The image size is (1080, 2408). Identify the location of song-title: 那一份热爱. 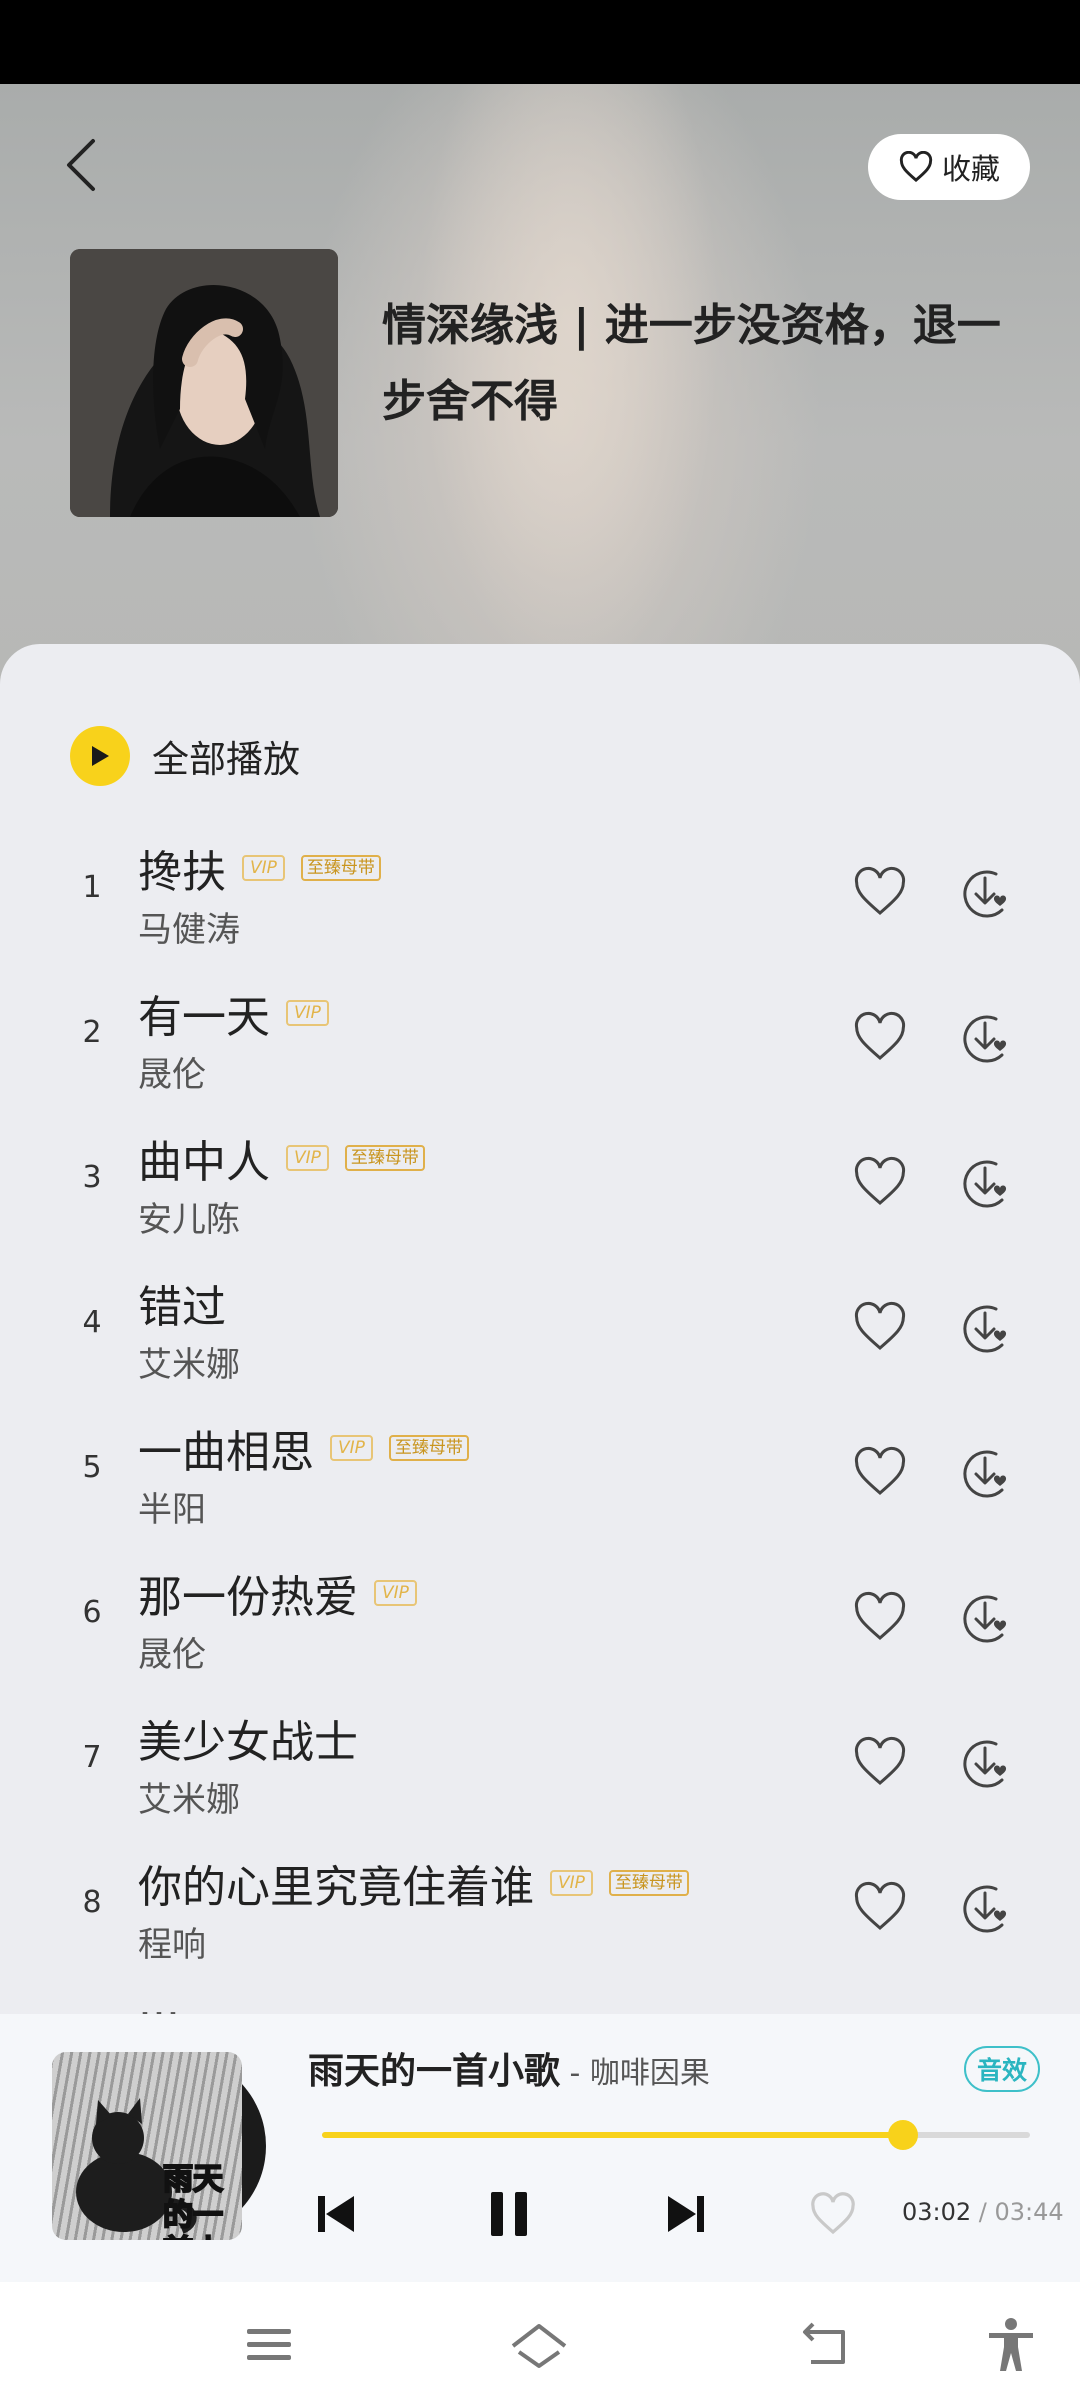
(248, 1597).